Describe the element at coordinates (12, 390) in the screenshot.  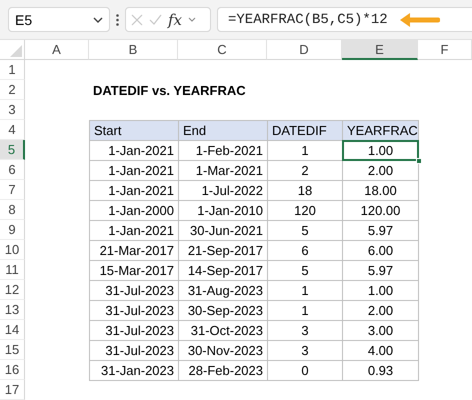
I see `row-header: 17` at that location.